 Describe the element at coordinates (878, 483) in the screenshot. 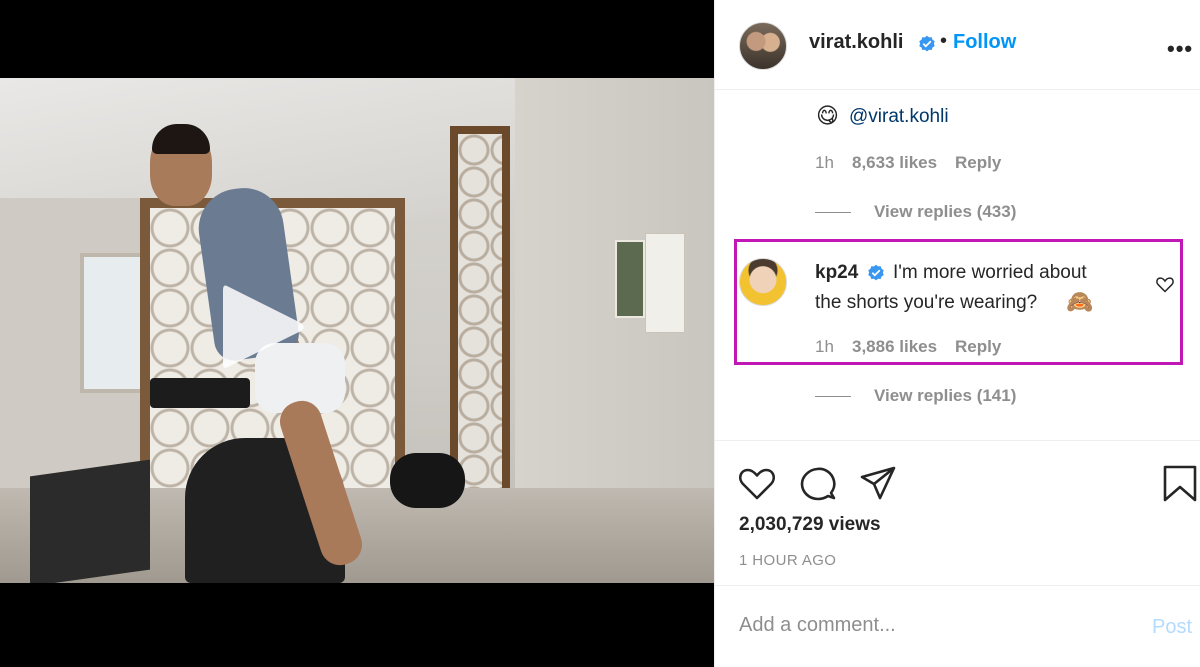

I see `share-send-icon` at that location.